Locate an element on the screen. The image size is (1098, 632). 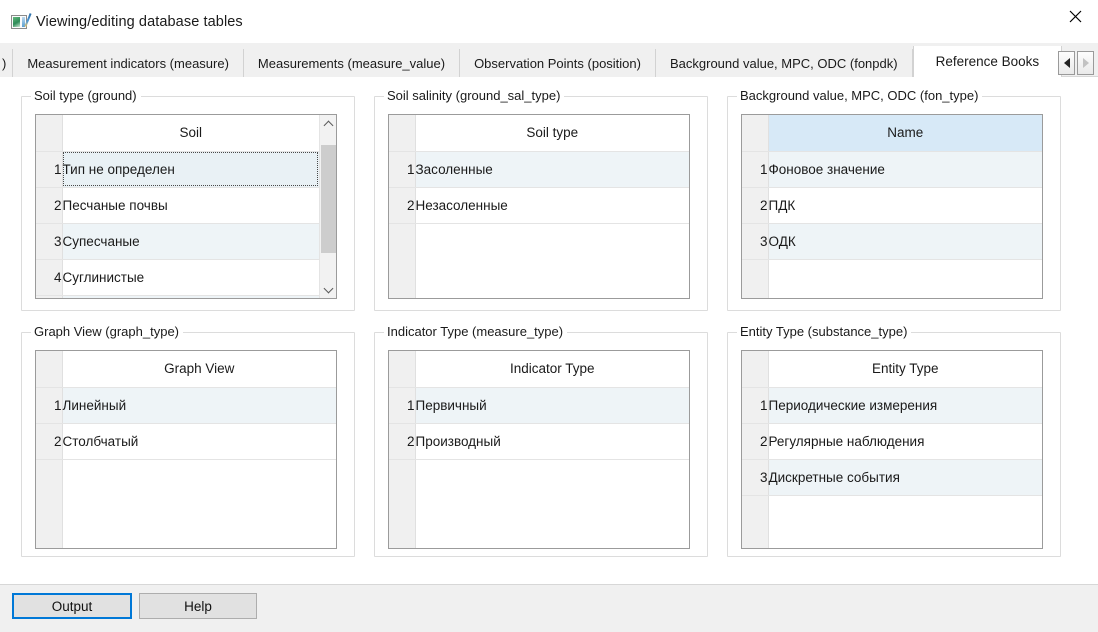
table-row: 2 Незасоленные is located at coordinates (539, 205).